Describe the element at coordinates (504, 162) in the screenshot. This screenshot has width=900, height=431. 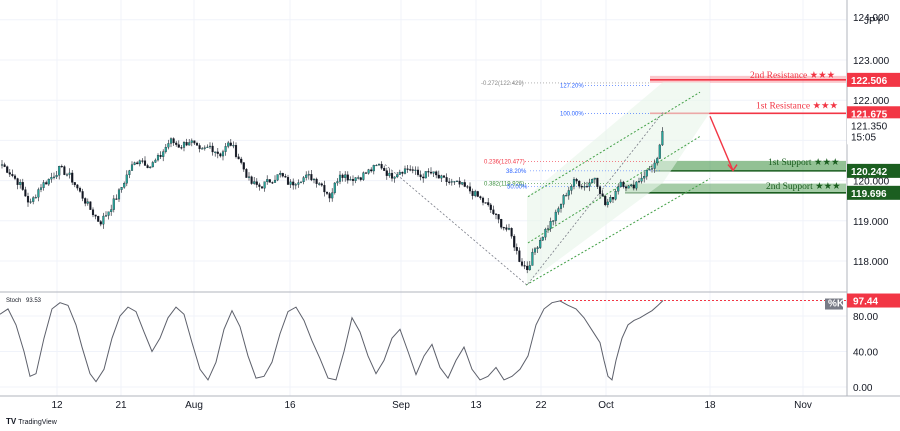
I see `fib-label: 0.236(120.477)` at that location.